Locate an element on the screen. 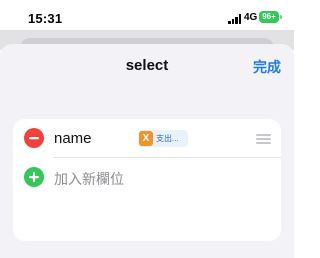  drag-handle-icon is located at coordinates (263, 138).